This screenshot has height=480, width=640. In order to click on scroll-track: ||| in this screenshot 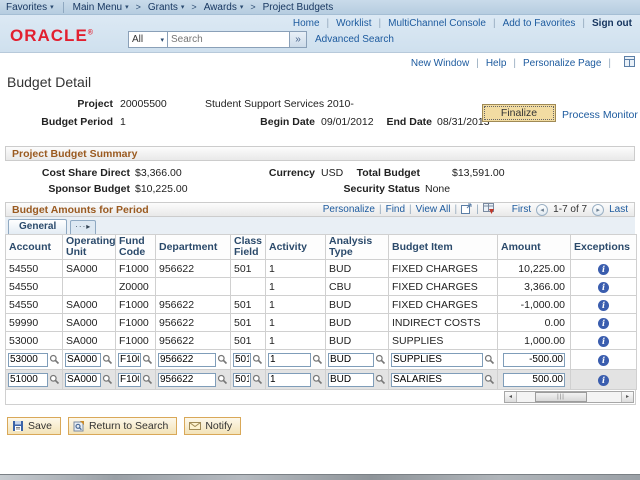, I will do `click(569, 397)`.